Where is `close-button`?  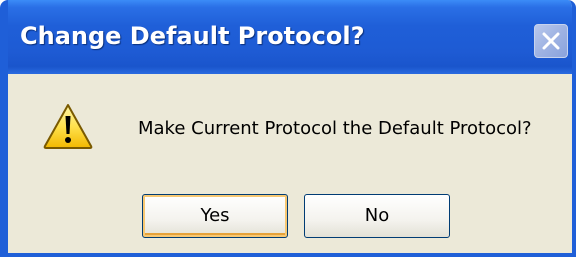
close-button is located at coordinates (551, 41).